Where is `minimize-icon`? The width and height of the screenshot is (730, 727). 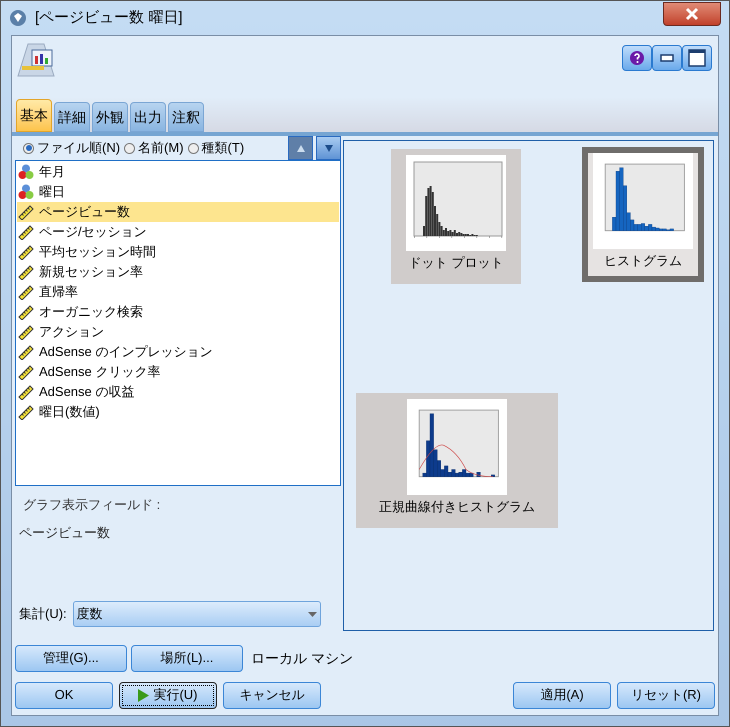 minimize-icon is located at coordinates (667, 58).